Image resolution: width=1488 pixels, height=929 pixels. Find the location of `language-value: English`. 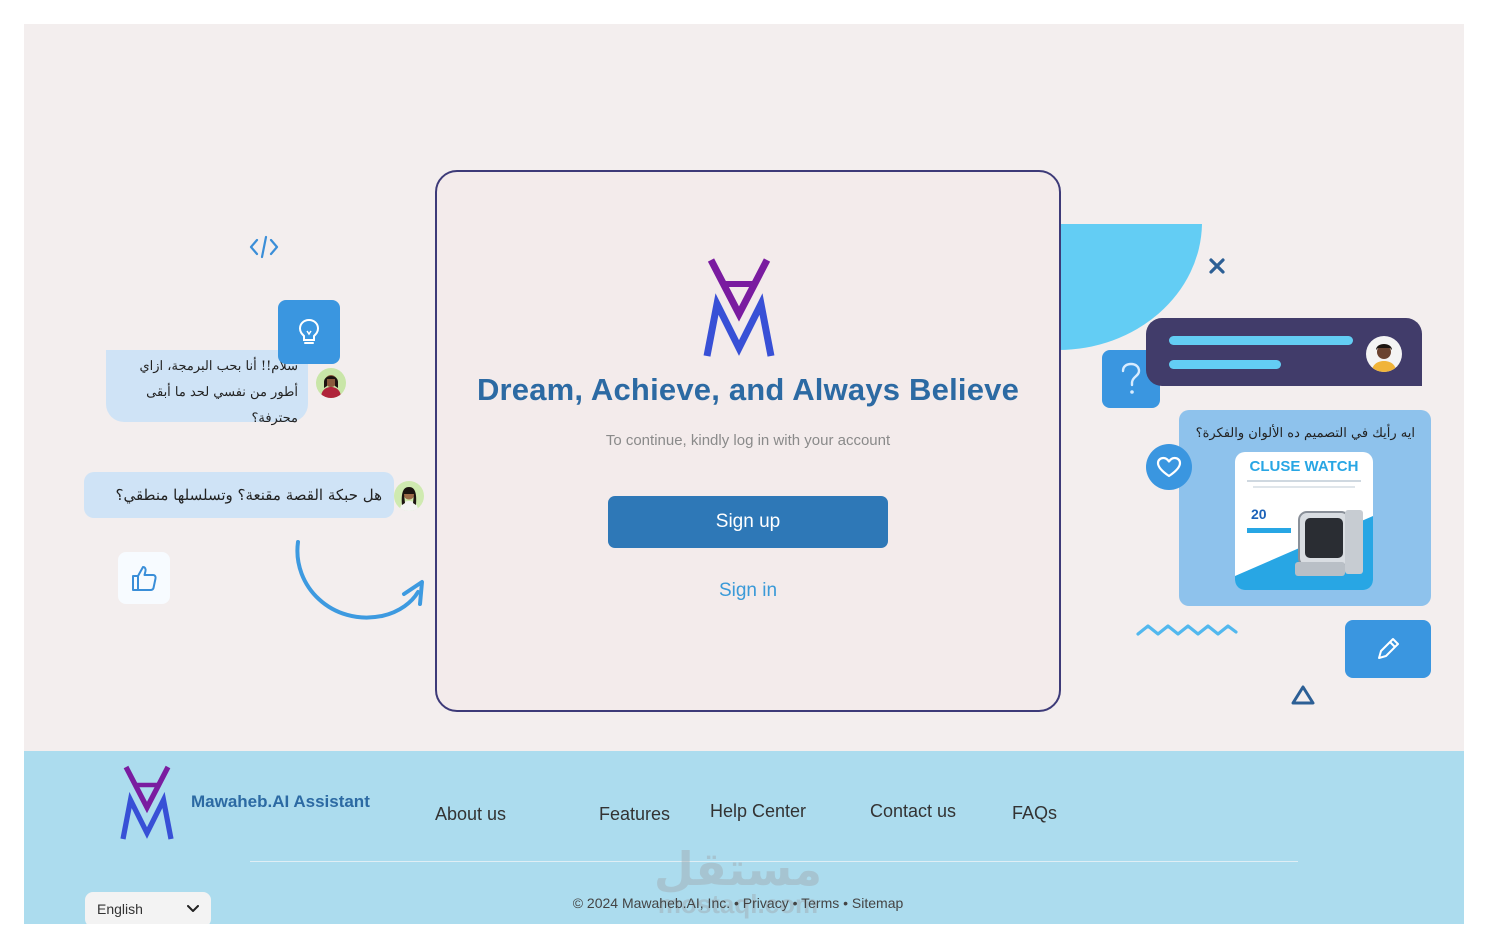

language-value: English is located at coordinates (120, 909).